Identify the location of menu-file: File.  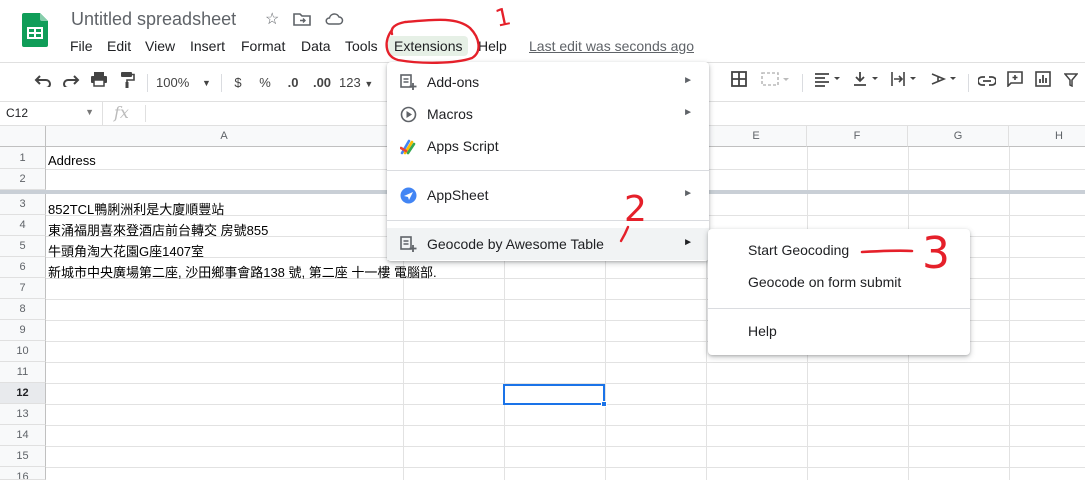
(81, 46).